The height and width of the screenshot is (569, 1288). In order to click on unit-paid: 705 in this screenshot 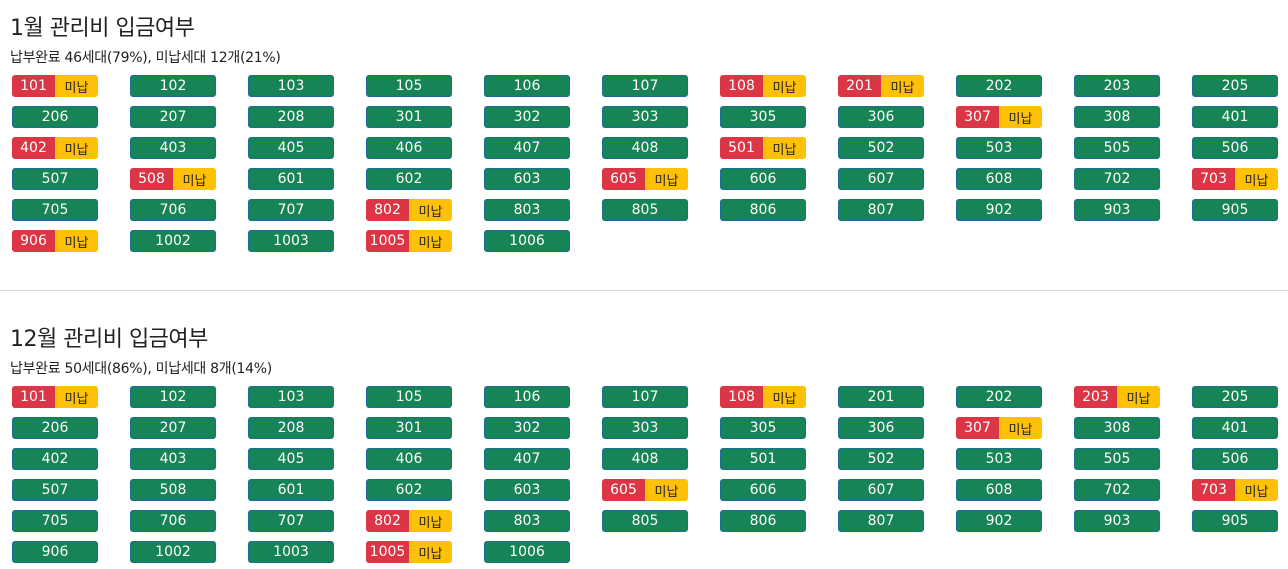, I will do `click(55, 210)`.